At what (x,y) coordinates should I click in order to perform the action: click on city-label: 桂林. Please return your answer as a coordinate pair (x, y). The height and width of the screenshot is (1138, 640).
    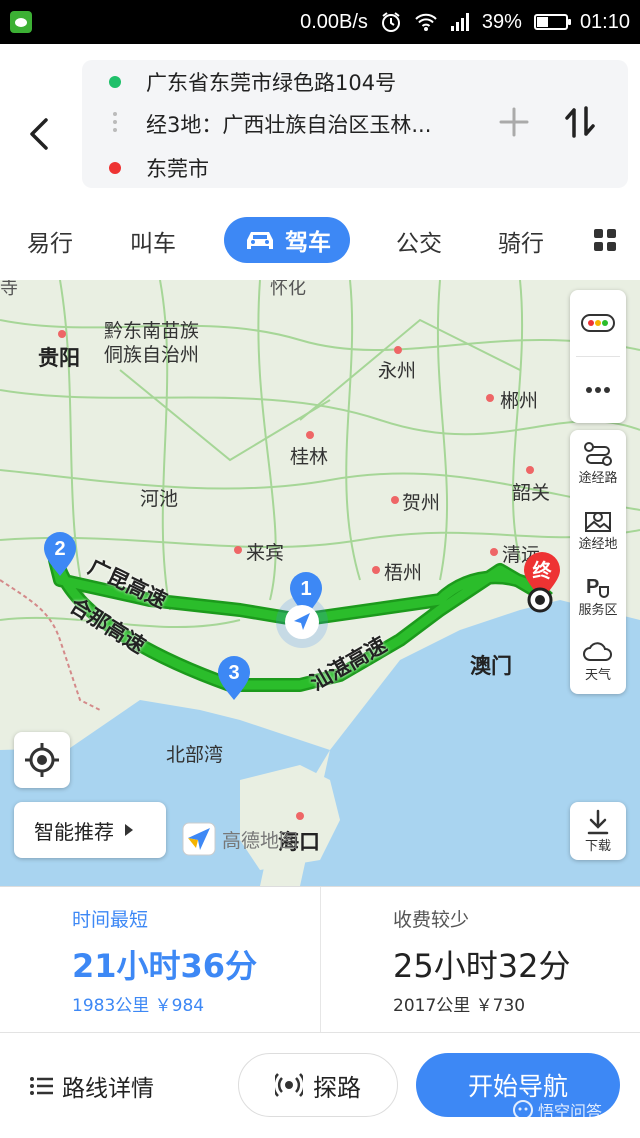
    Looking at the image, I should click on (309, 457).